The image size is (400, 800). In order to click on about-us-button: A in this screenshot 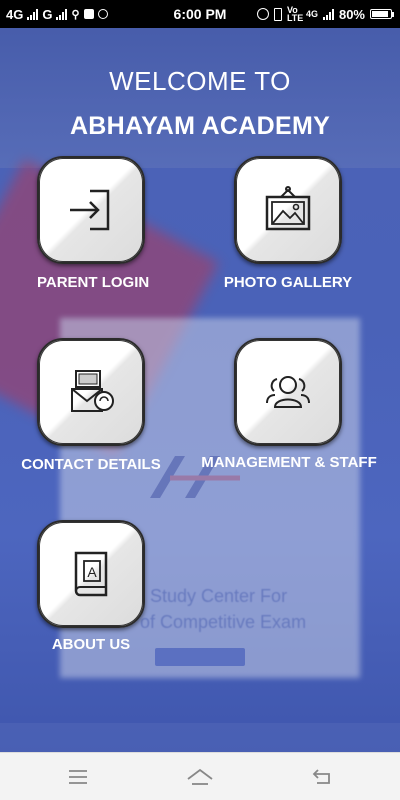, I will do `click(91, 574)`.